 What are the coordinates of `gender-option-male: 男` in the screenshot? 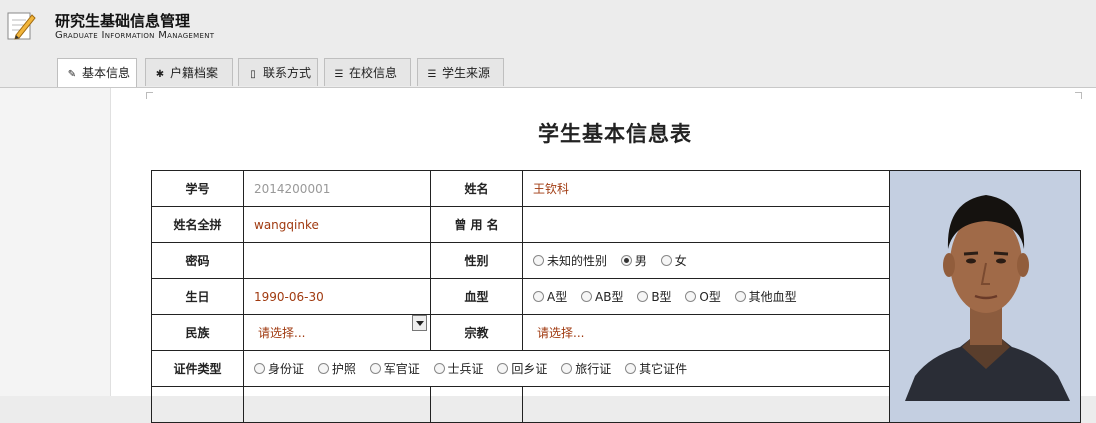 It's located at (633, 260).